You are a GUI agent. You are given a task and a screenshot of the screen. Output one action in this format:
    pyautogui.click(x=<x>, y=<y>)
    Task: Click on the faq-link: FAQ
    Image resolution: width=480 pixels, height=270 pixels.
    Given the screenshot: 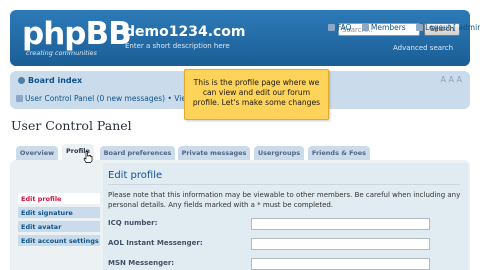 What is the action you would take?
    pyautogui.click(x=342, y=27)
    